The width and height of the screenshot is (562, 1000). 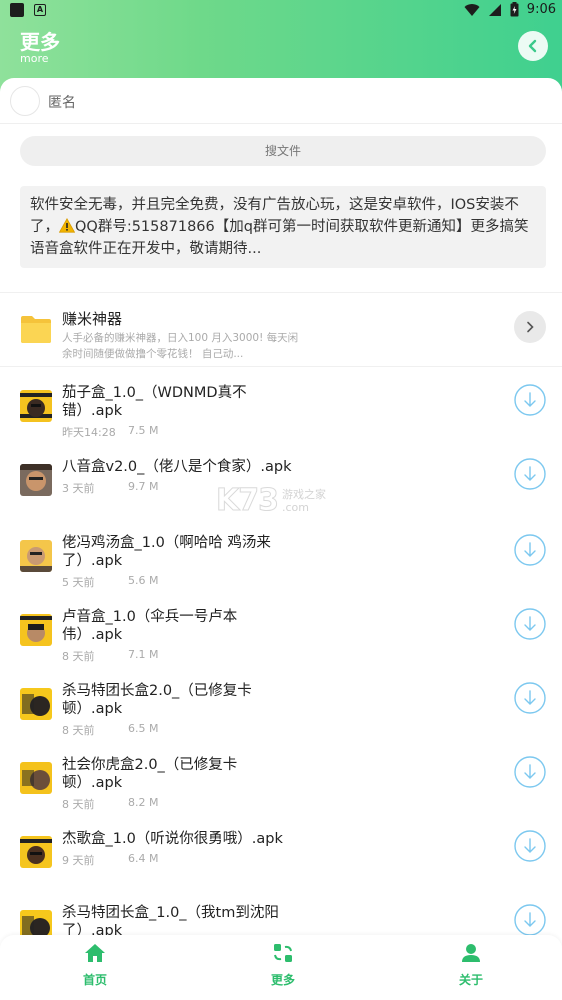 I want to click on file-size: 7.5 M, so click(x=143, y=430).